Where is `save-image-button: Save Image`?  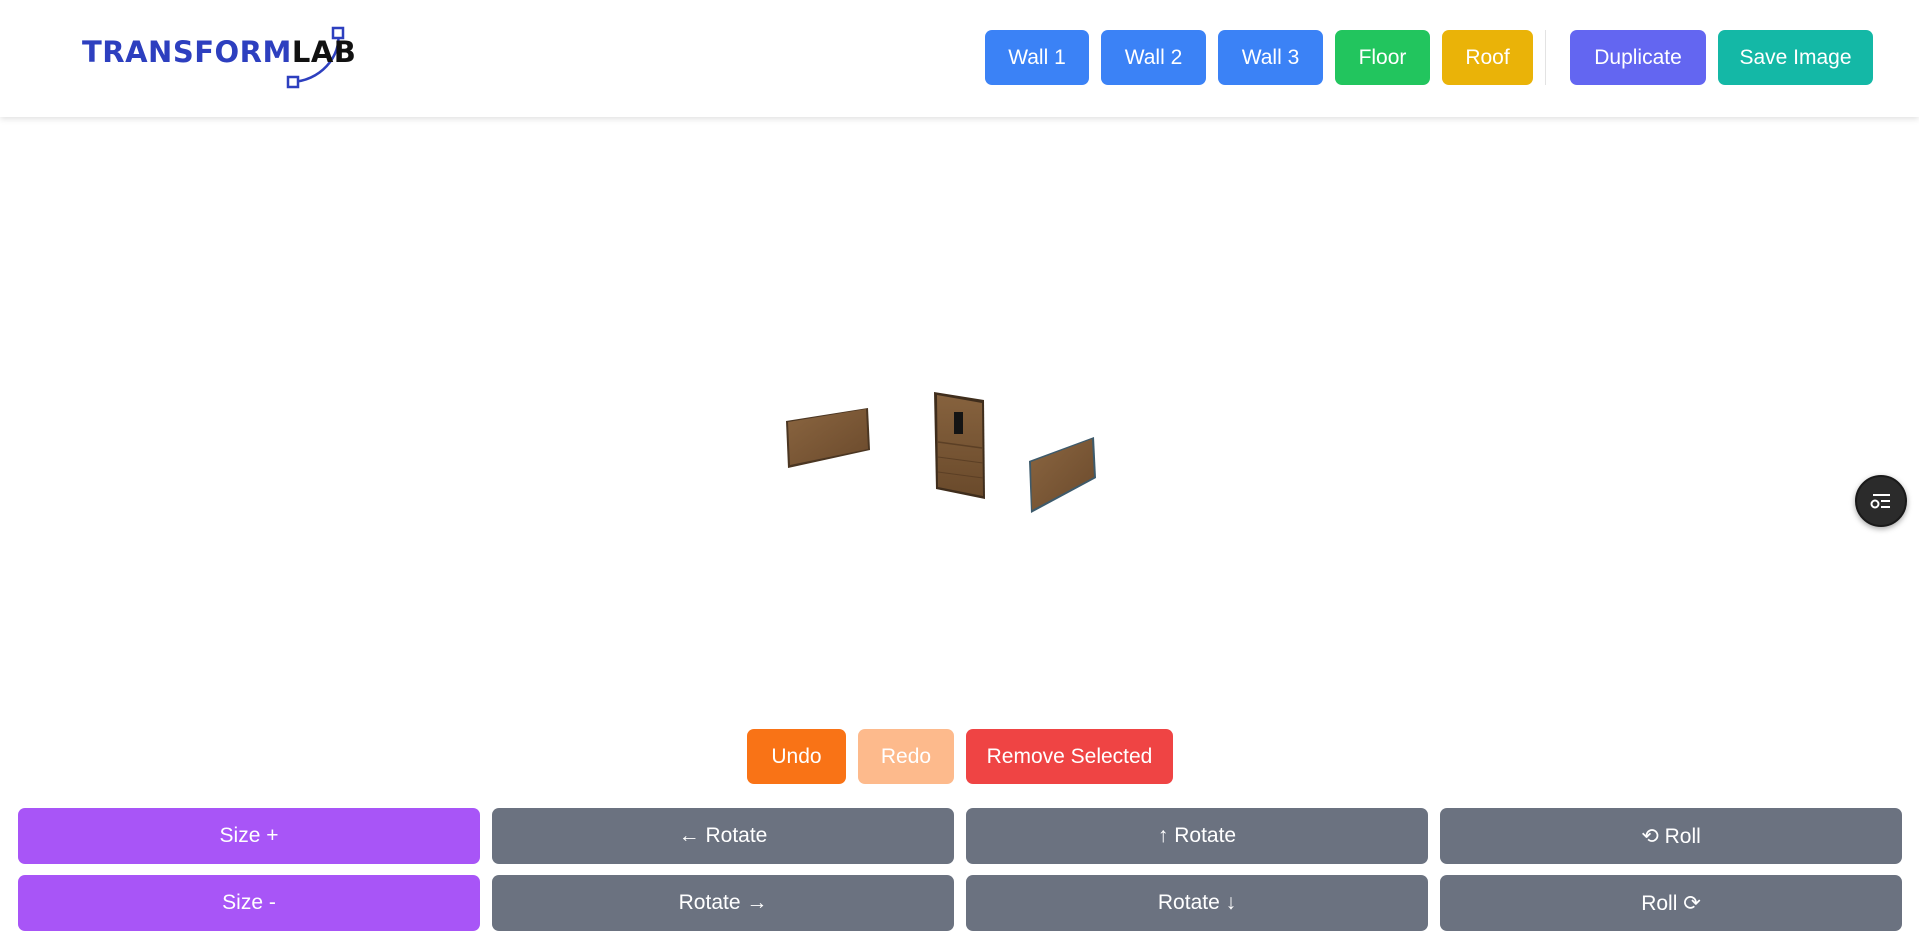
save-image-button: Save Image is located at coordinates (1795, 57).